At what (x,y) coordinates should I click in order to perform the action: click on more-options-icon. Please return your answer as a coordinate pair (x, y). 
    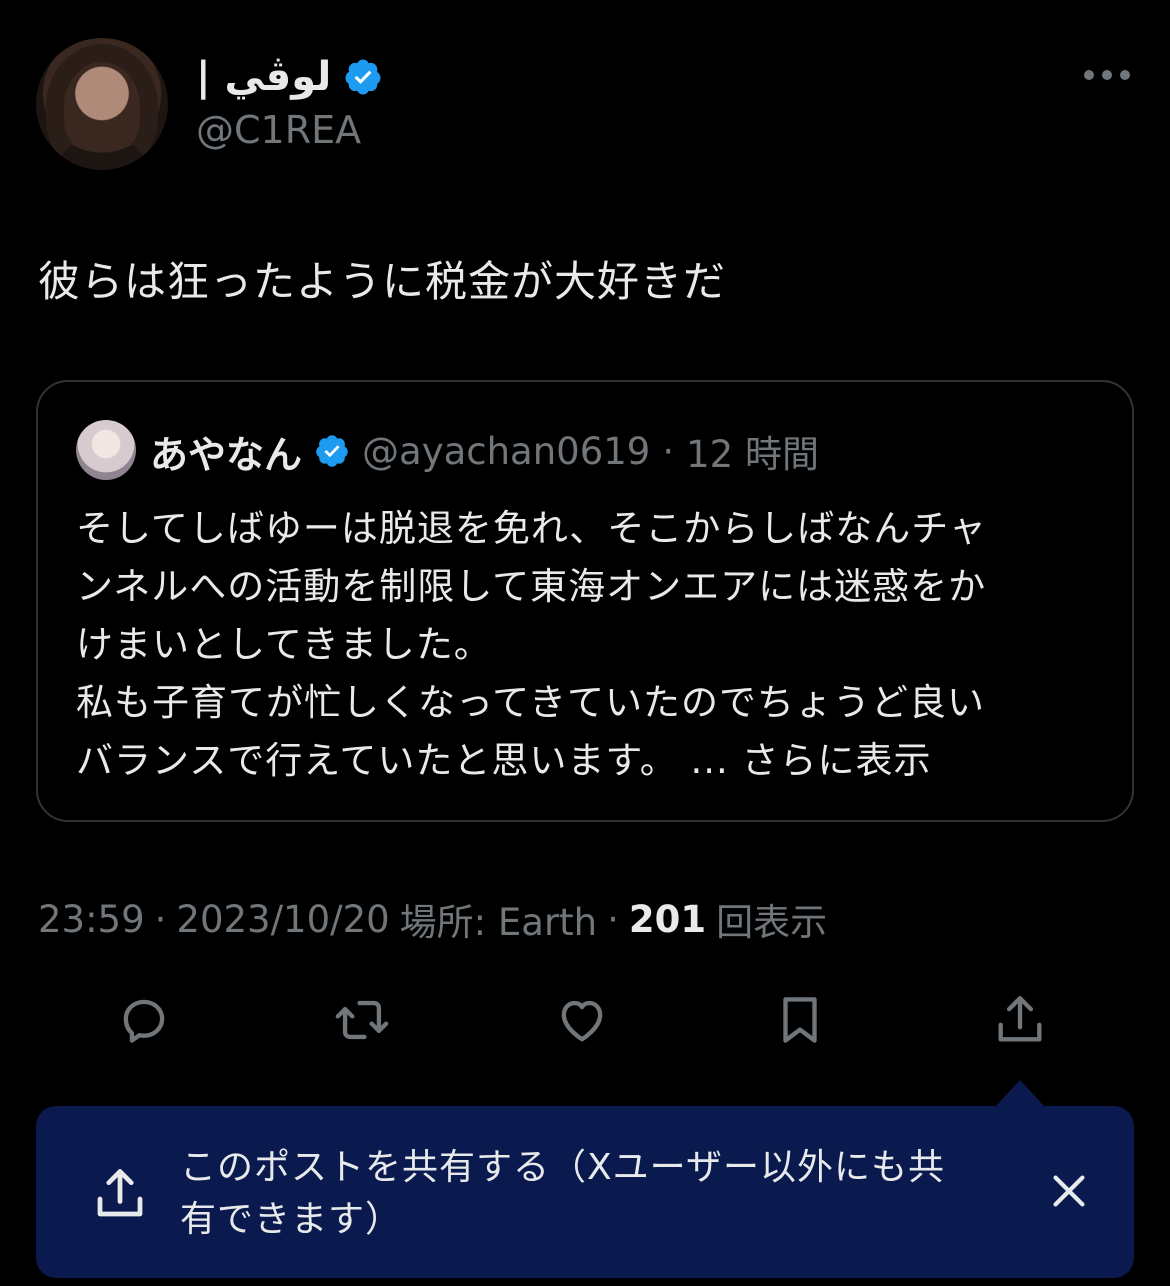
    Looking at the image, I should click on (1107, 75).